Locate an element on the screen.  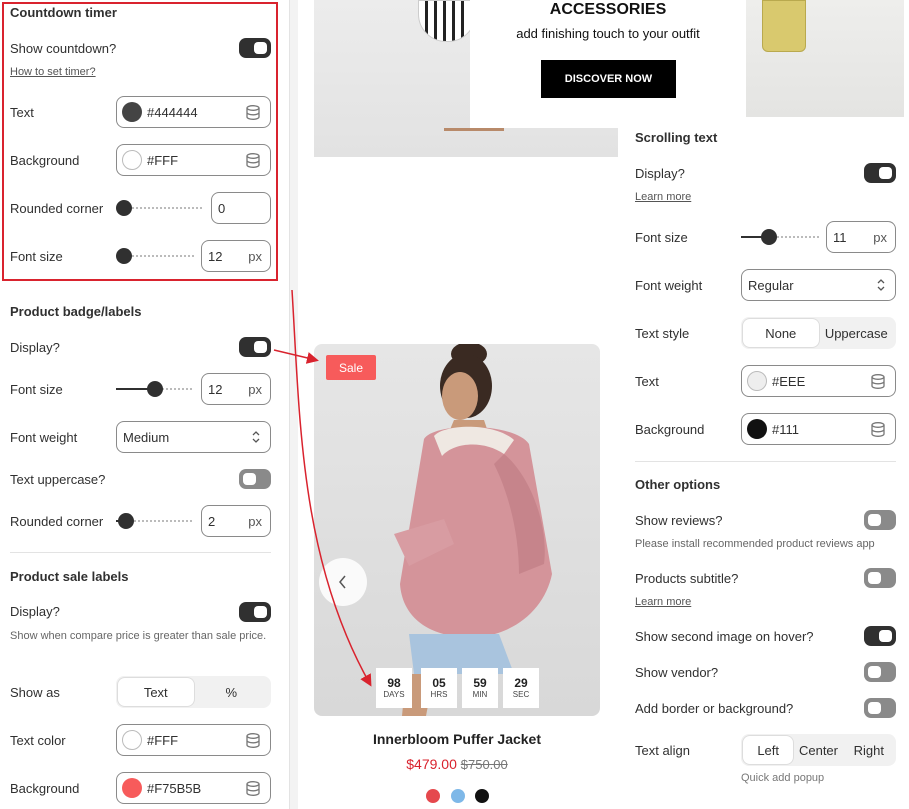
scrolling-learn-more-link: Learn more is located at coordinates (663, 197).